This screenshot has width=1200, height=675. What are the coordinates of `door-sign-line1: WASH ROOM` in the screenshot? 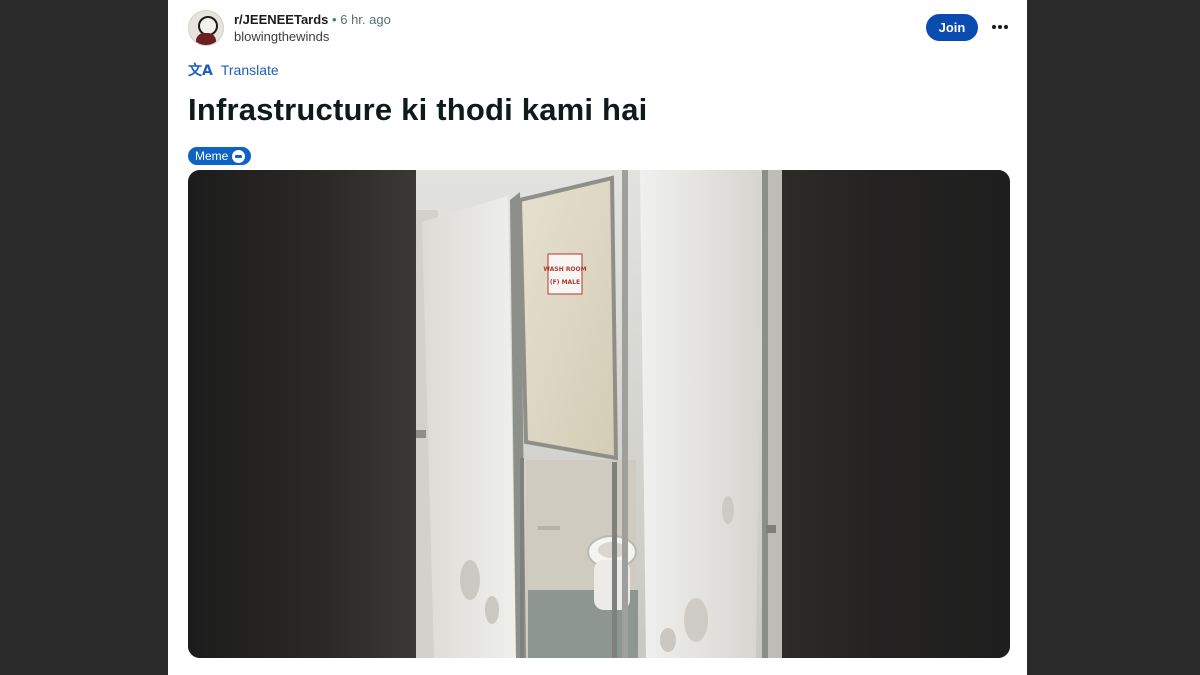 It's located at (564, 269).